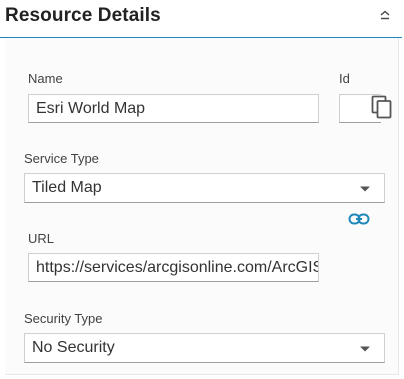  I want to click on id-label: Id, so click(344, 78).